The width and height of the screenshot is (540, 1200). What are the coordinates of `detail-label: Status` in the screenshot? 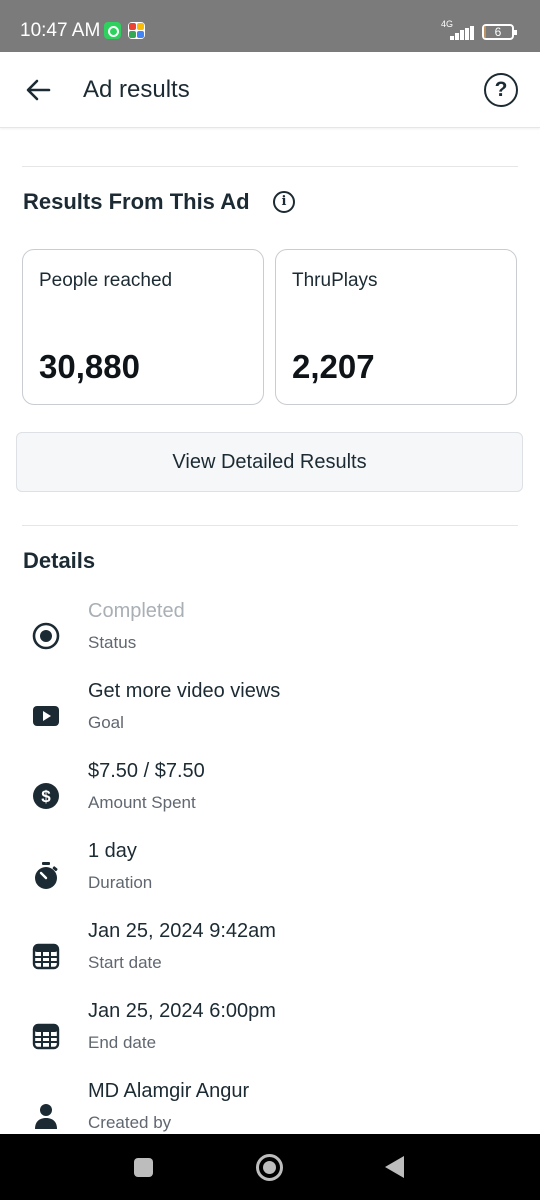 It's located at (112, 642).